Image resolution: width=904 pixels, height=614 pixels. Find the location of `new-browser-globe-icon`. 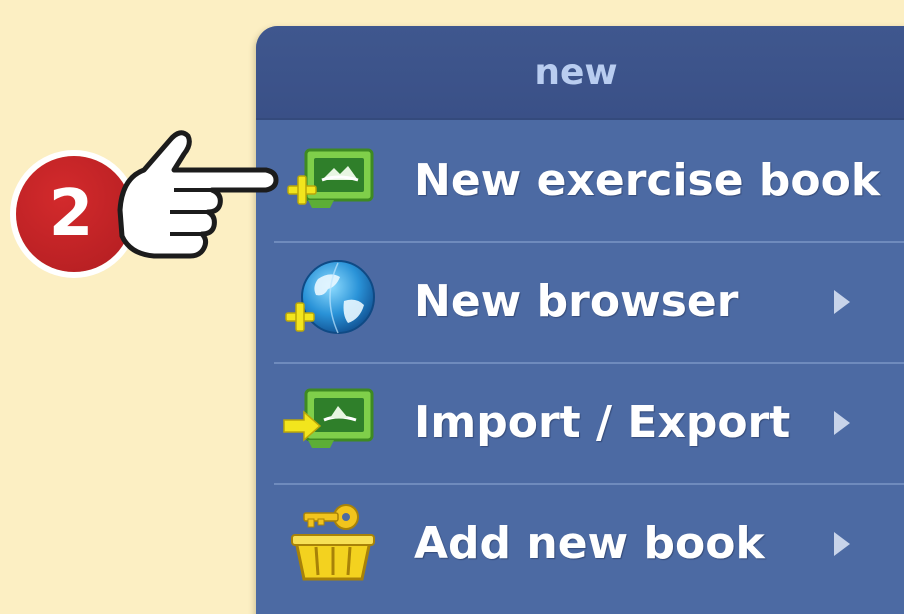

new-browser-globe-icon is located at coordinates (331, 302).